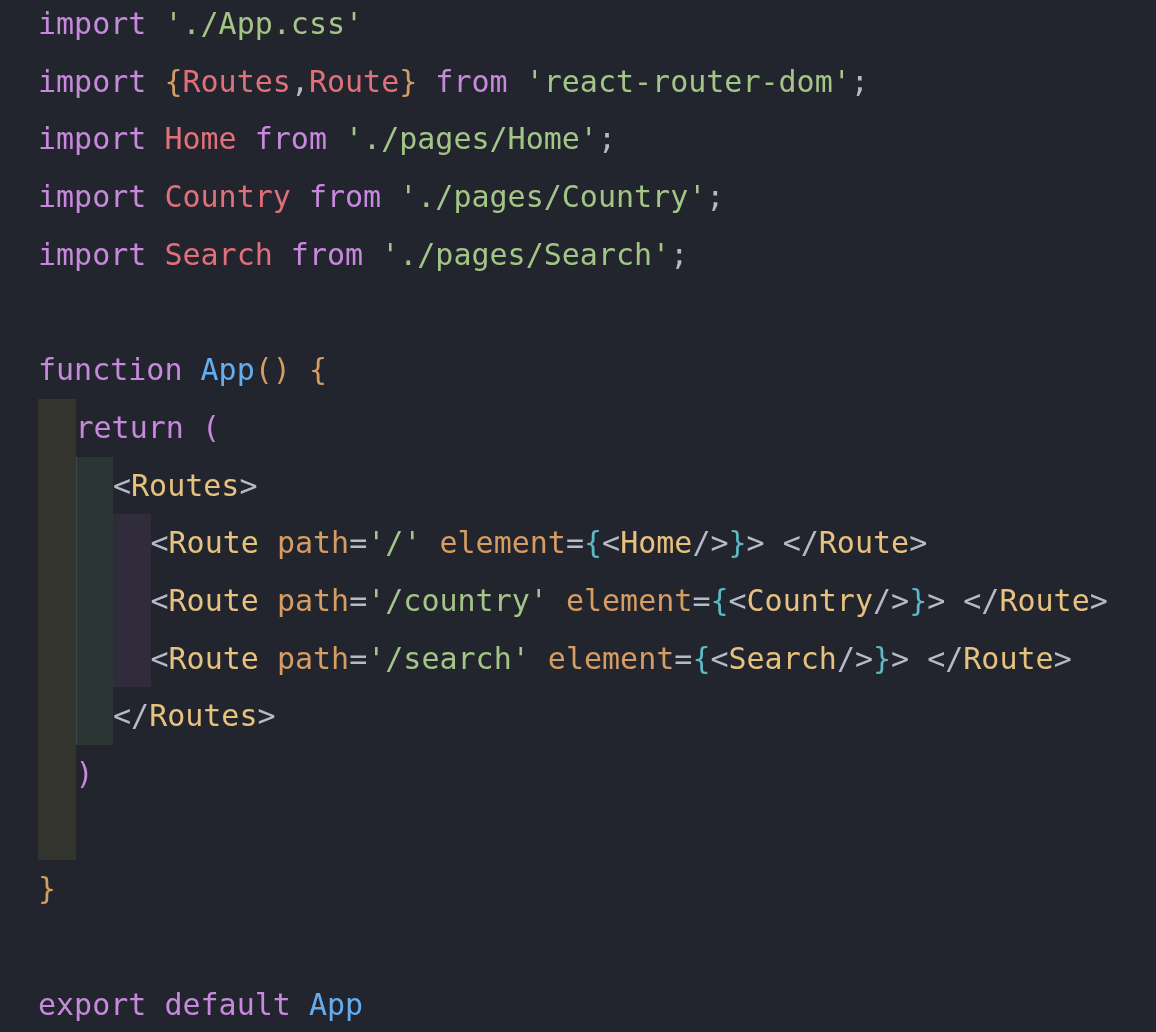 The height and width of the screenshot is (1032, 1156). What do you see at coordinates (327, 139) in the screenshot?
I see `code-line: import Home from './pages/Home';` at bounding box center [327, 139].